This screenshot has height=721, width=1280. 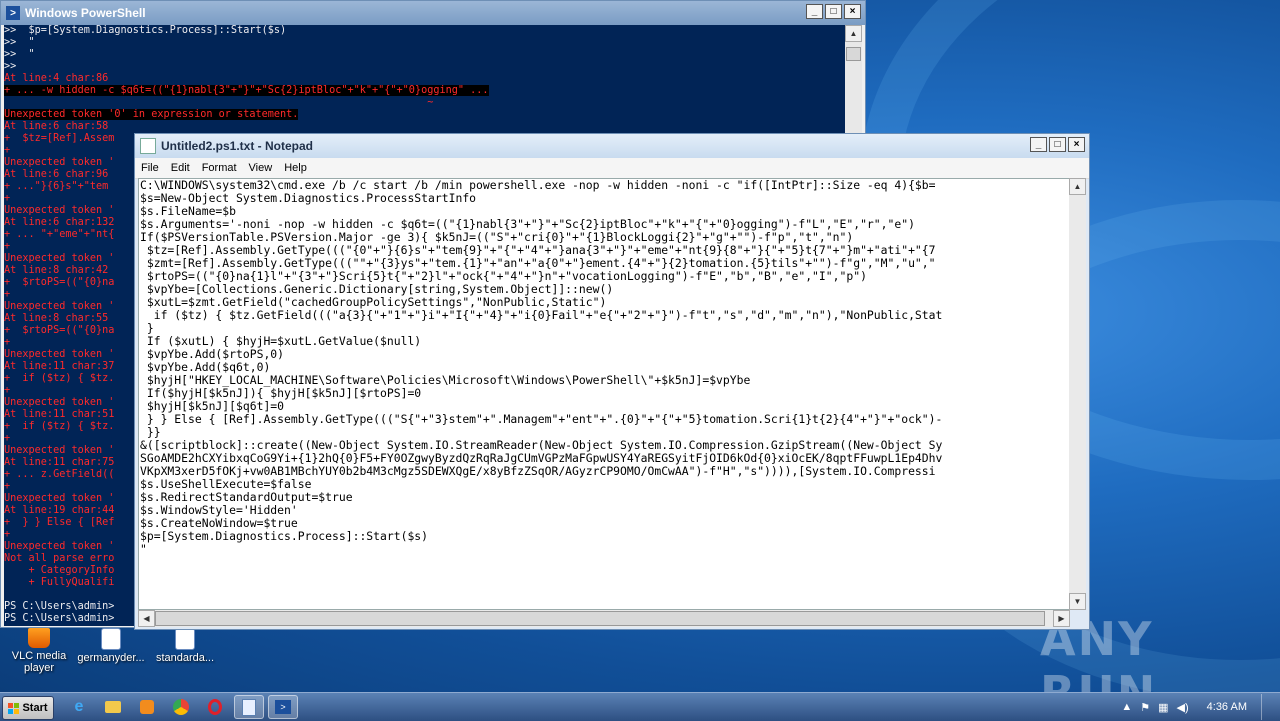 I want to click on windows-logo-icon, so click(x=14, y=708).